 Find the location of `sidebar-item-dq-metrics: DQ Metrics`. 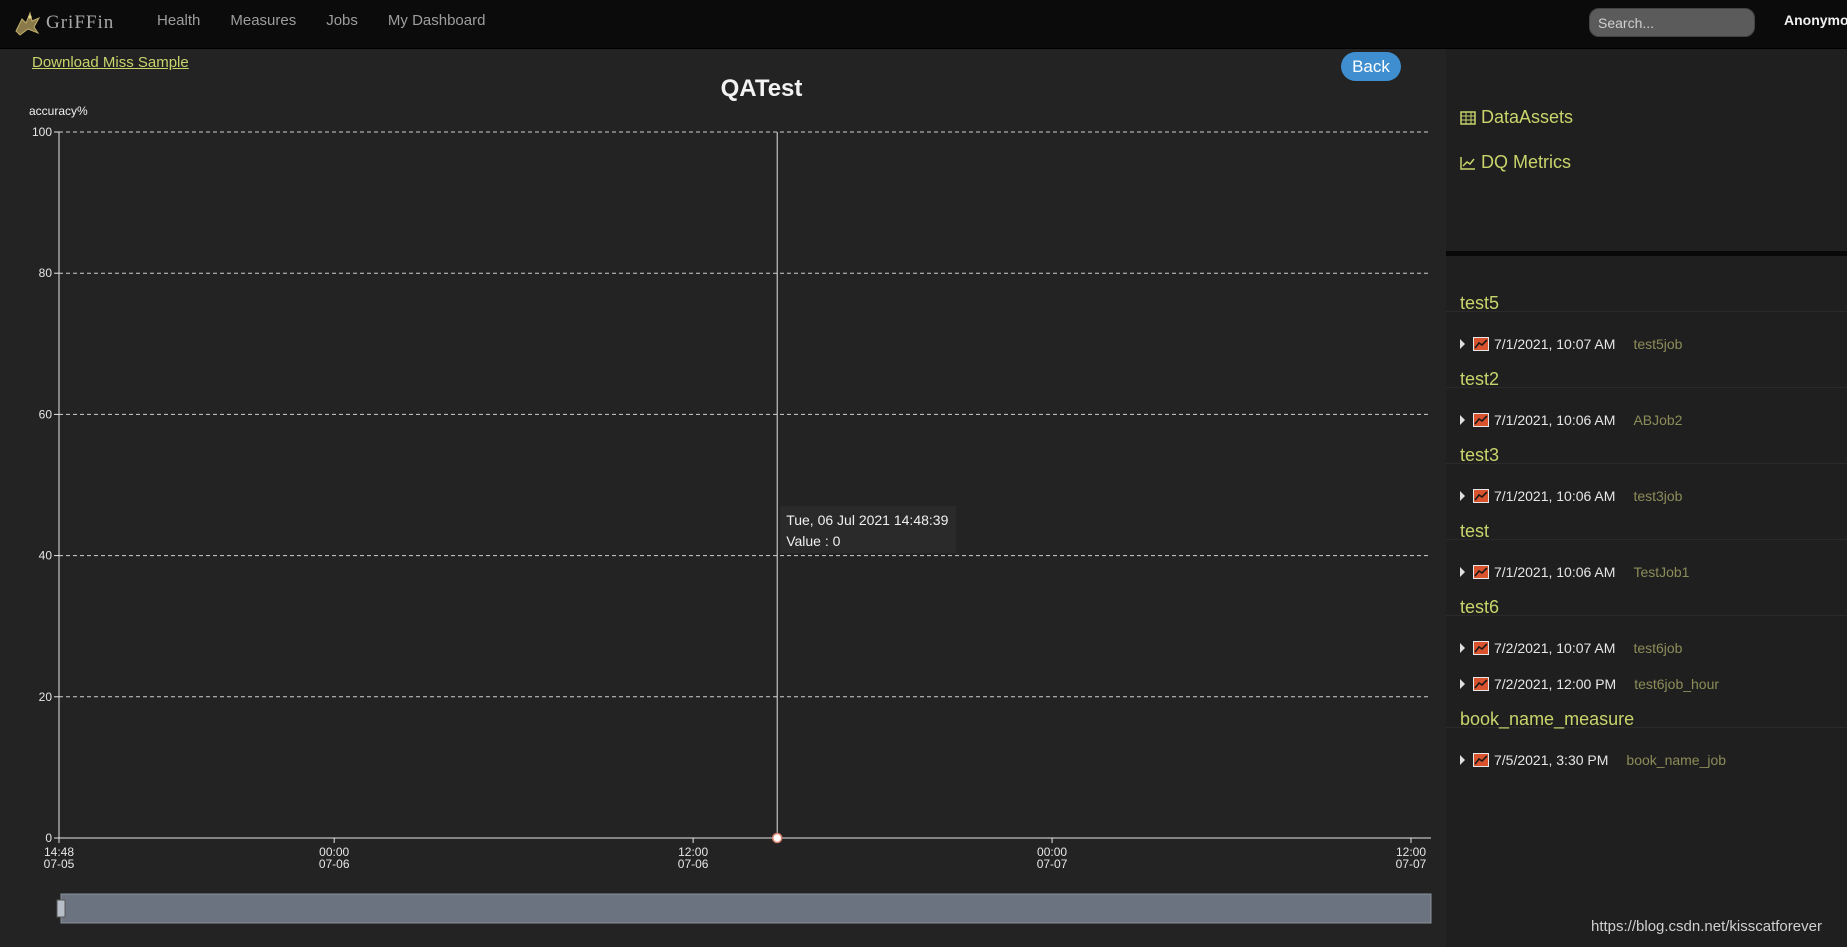

sidebar-item-dq-metrics: DQ Metrics is located at coordinates (1515, 162).